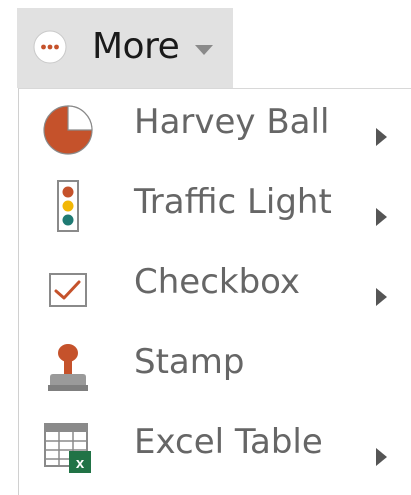  Describe the element at coordinates (189, 362) in the screenshot. I see `menu-item-label: Stamp` at that location.